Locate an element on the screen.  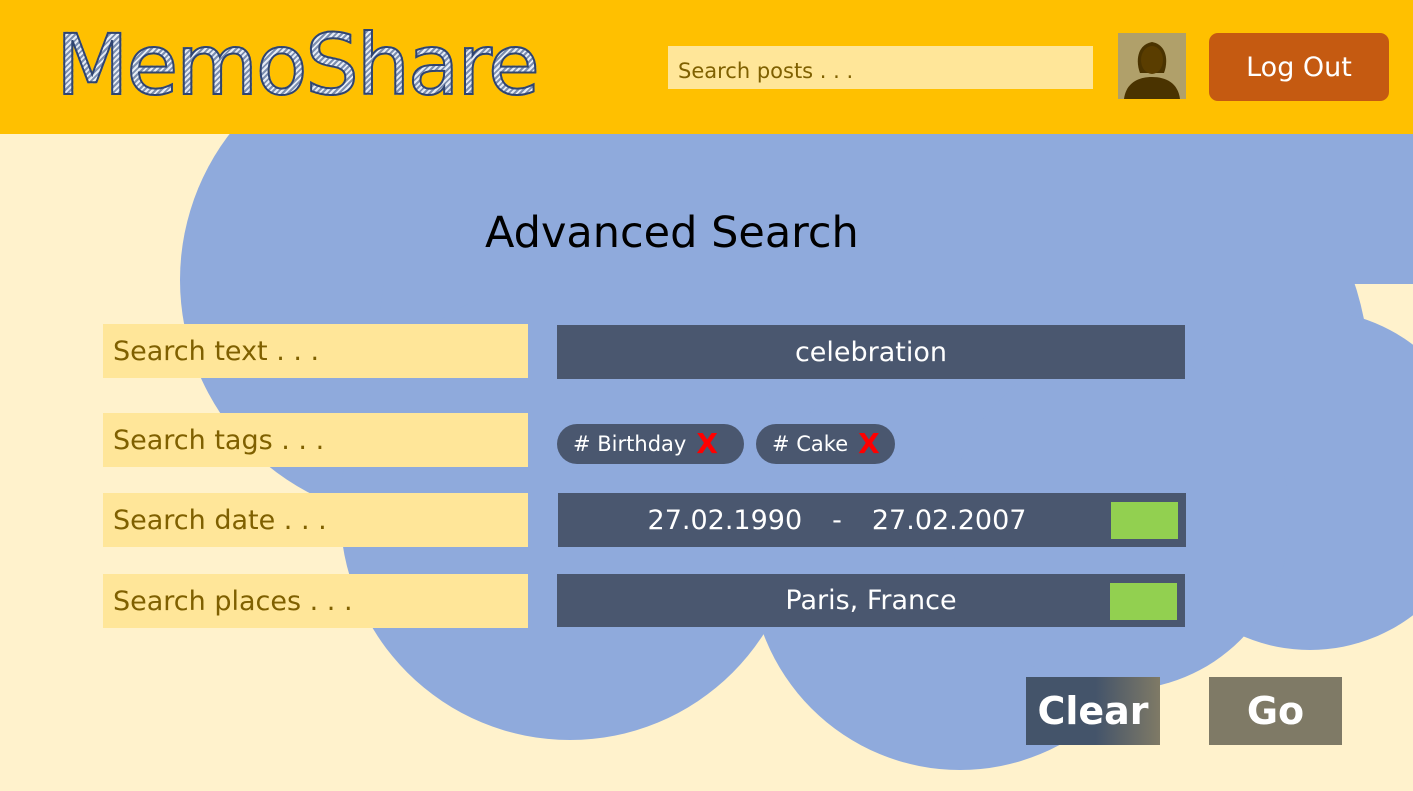
search-text-value: celebration is located at coordinates (871, 352).